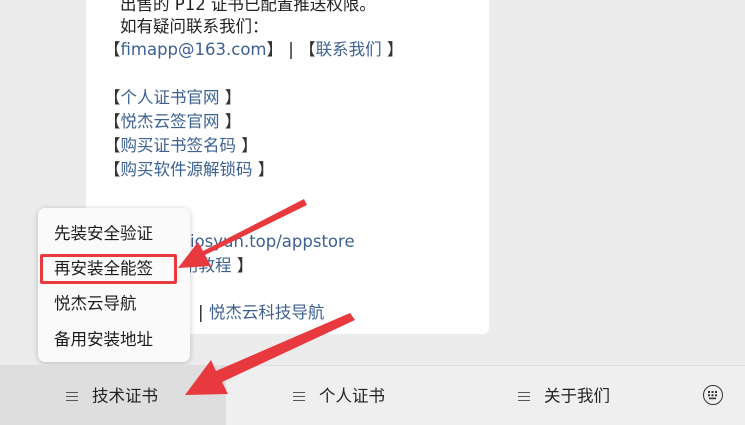 This screenshot has height=425, width=745. What do you see at coordinates (352, 396) in the screenshot?
I see `tab-label: 个人证书` at bounding box center [352, 396].